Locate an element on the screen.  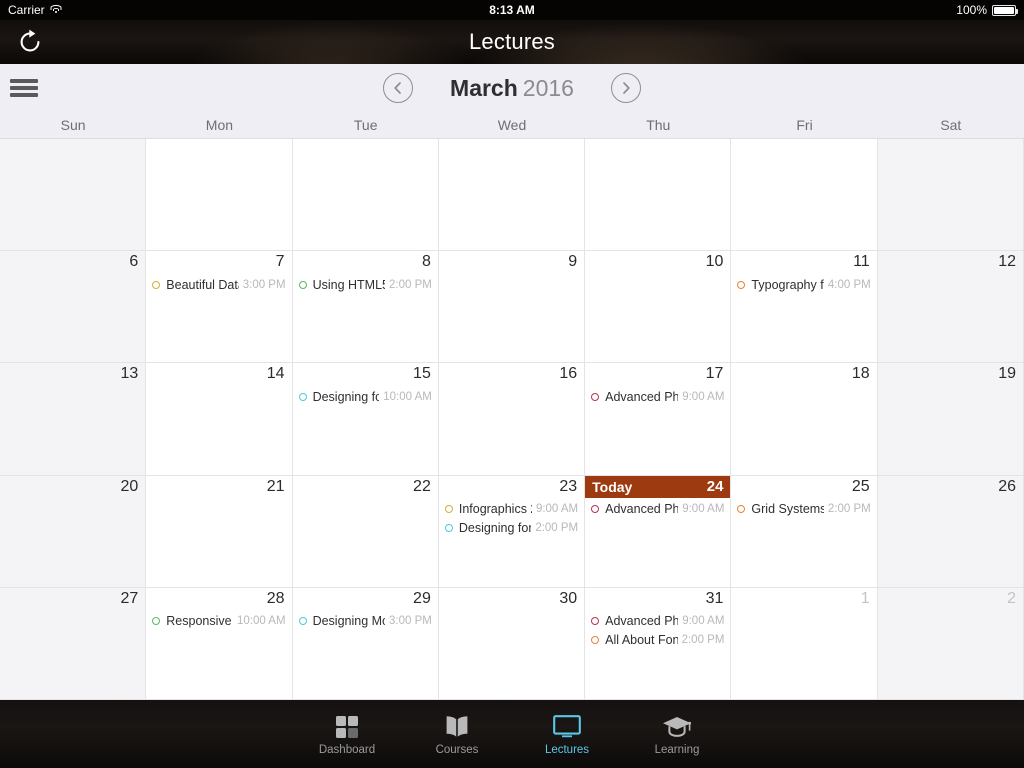
day-number: 1 is located at coordinates (865, 598).